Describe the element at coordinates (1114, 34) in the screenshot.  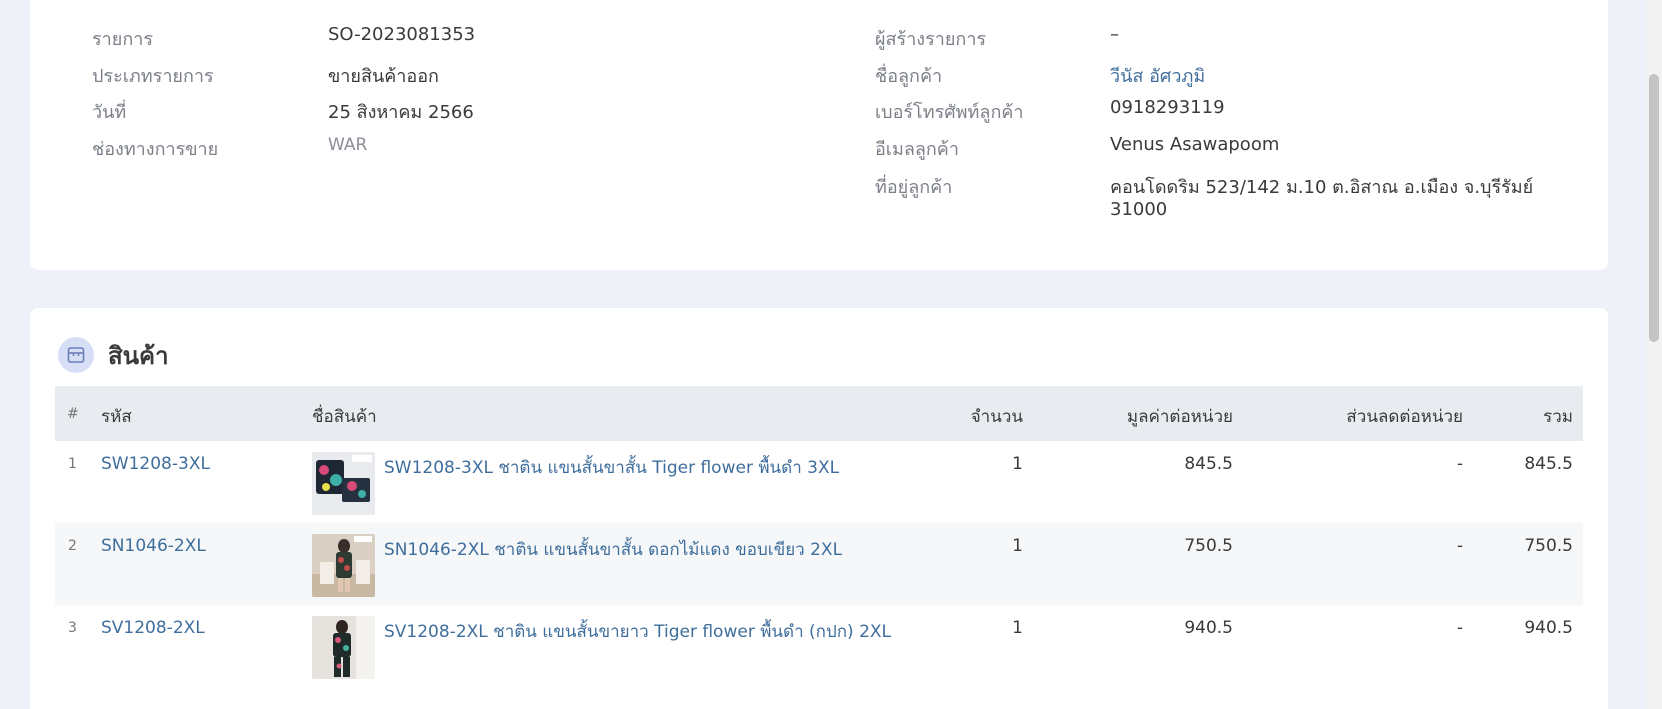
I see `creator-value: –` at that location.